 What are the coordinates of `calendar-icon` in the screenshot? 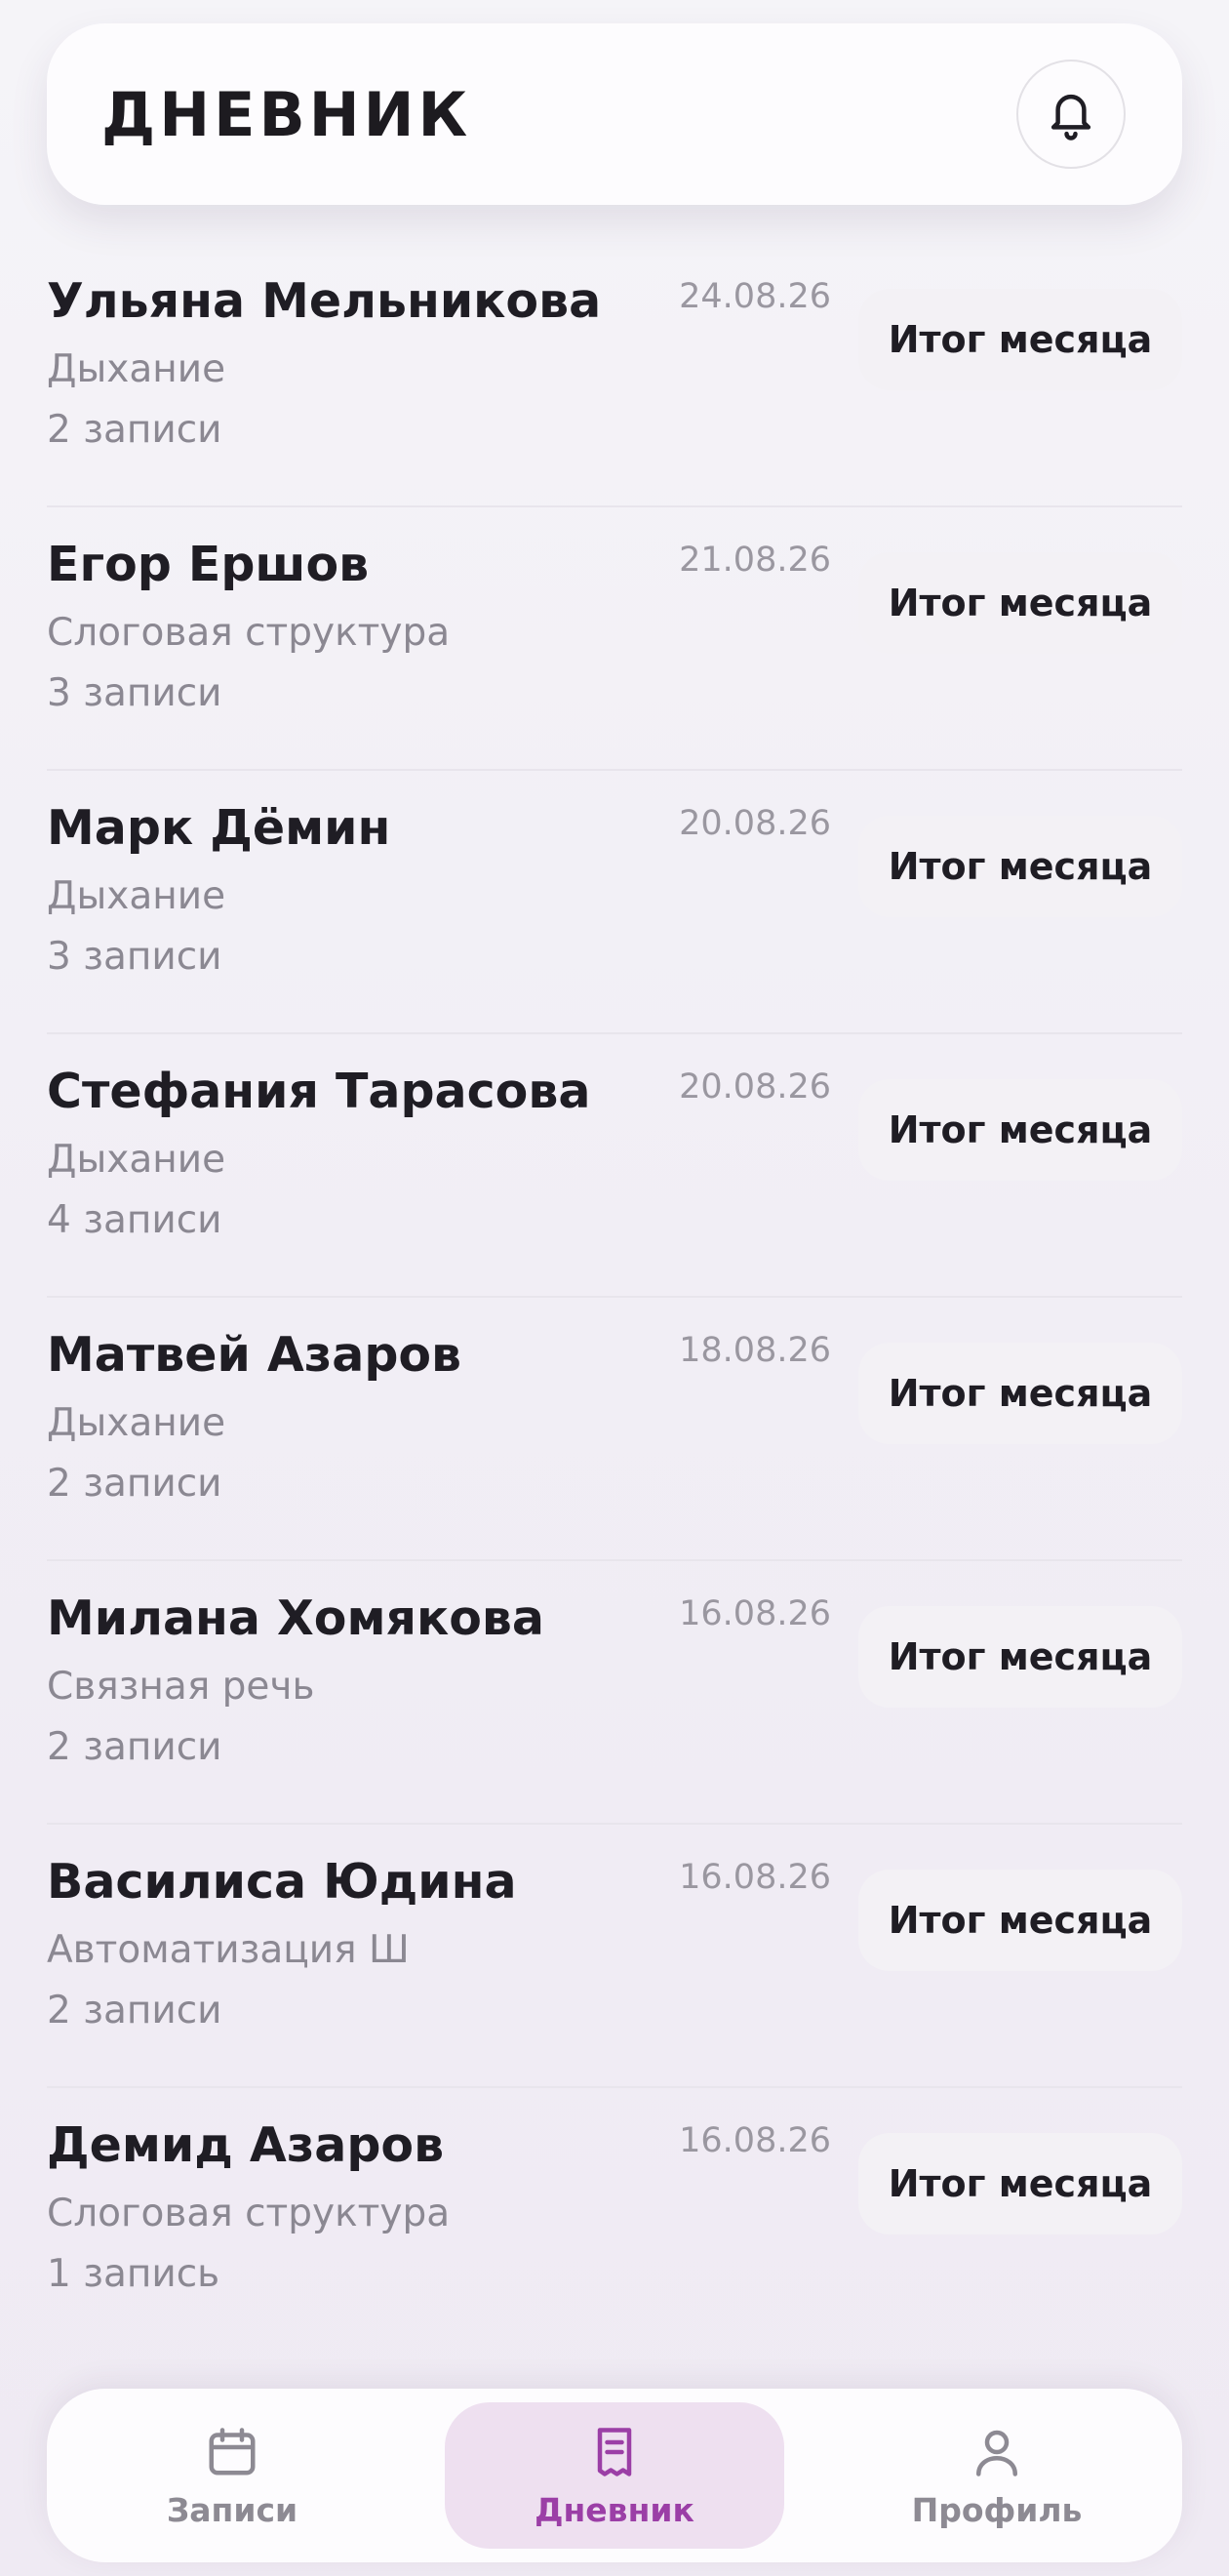 It's located at (233, 2451).